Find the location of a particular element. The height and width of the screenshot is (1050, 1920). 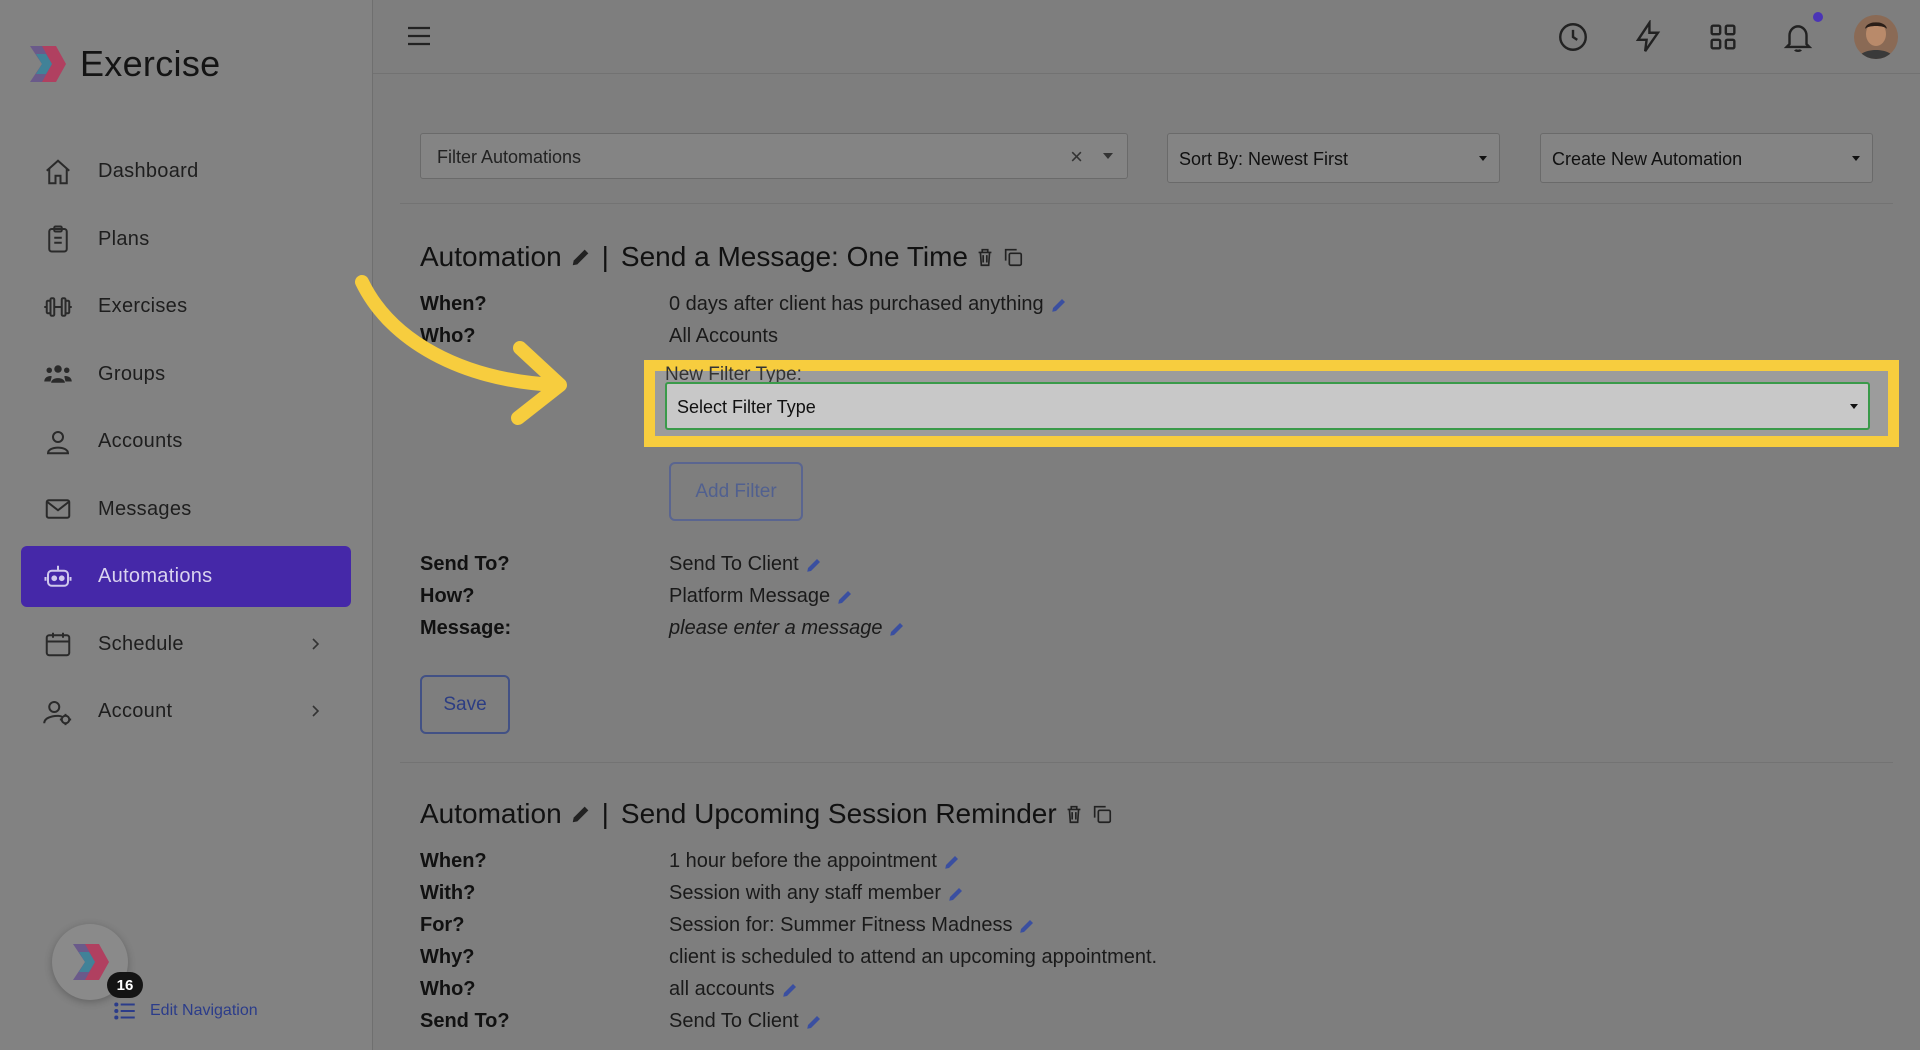

sidebar-item-label: Dashboard is located at coordinates (148, 171).